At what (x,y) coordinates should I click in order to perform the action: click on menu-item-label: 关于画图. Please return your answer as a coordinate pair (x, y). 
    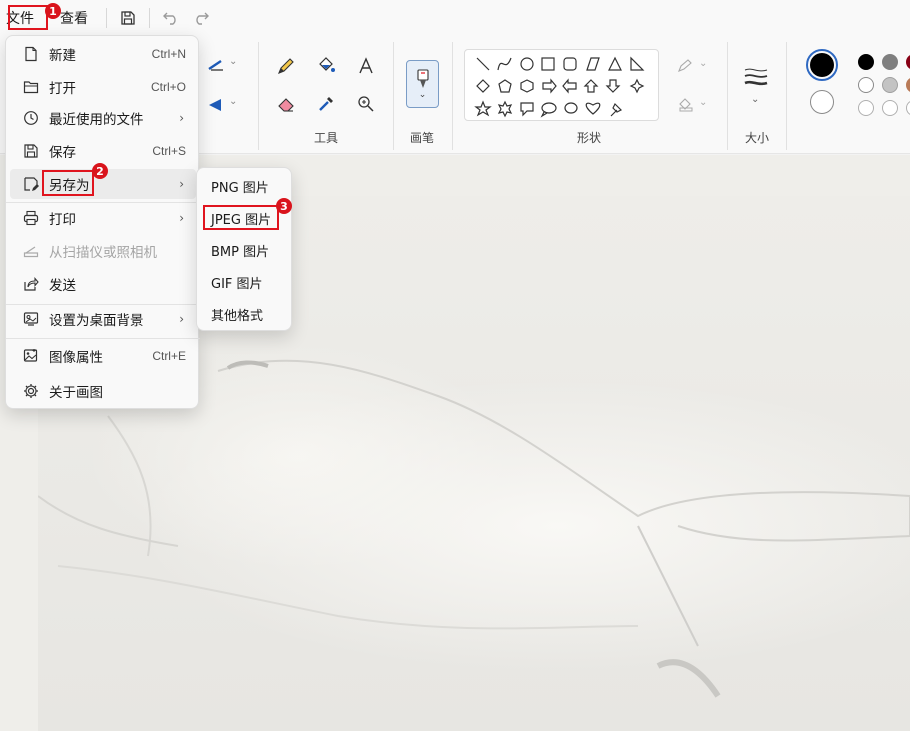
    Looking at the image, I should click on (76, 393).